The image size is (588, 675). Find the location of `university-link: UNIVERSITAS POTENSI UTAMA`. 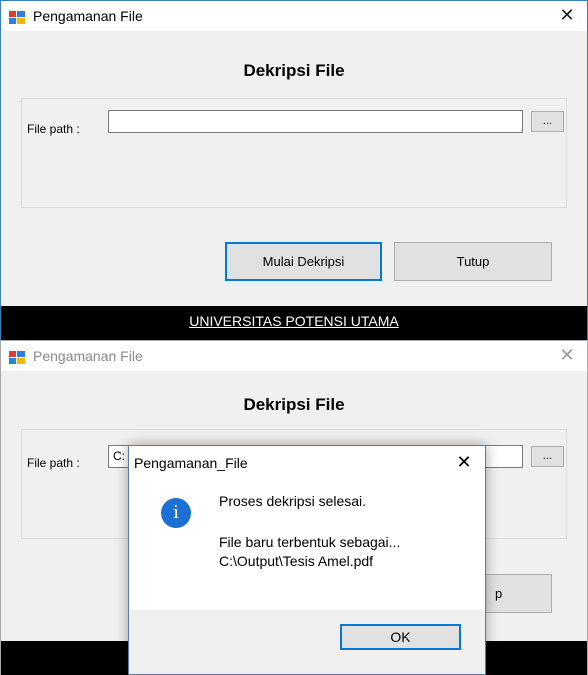

university-link: UNIVERSITAS POTENSI UTAMA is located at coordinates (294, 321).